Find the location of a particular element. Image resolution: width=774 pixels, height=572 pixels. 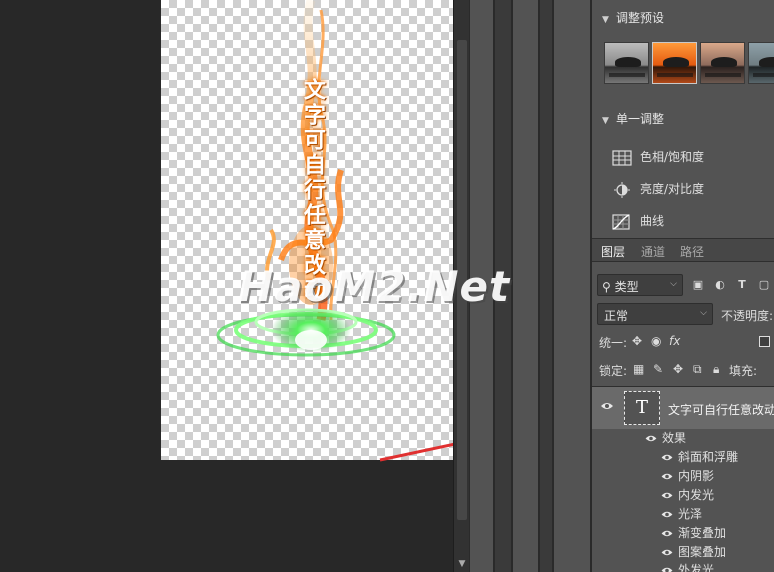

adjust-brightness-contrast: 亮度/对比度 is located at coordinates (658, 189).